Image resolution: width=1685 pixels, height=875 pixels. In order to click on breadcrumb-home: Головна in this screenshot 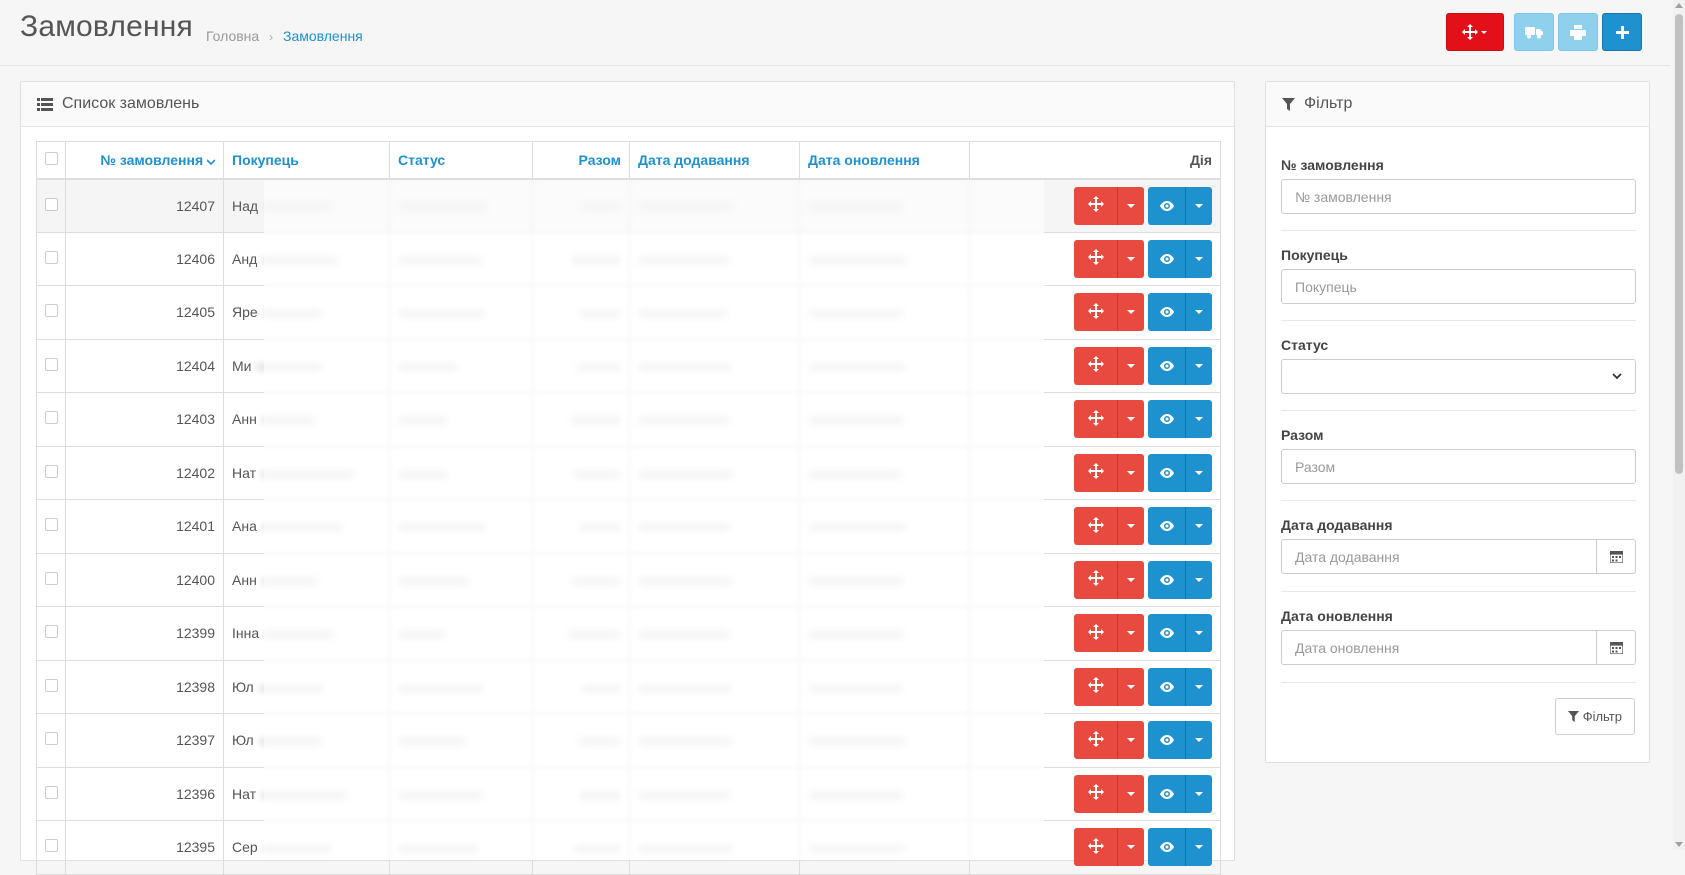, I will do `click(232, 36)`.